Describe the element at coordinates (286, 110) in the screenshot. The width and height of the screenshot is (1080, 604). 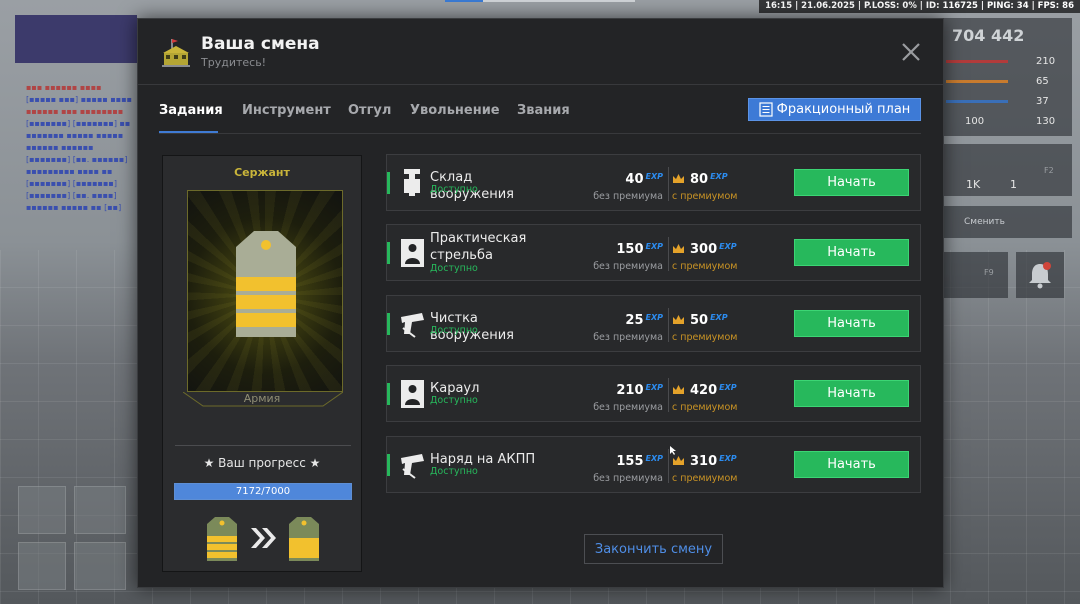
I see `tab-tools: Инструмент` at that location.